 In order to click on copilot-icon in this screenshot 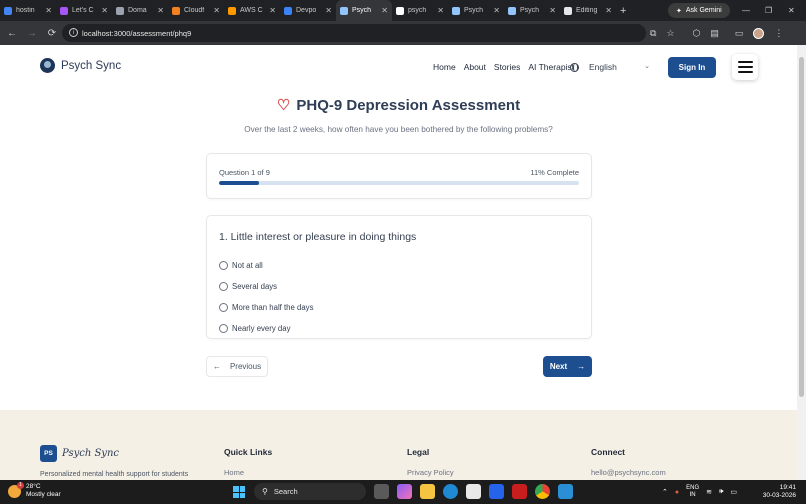, I will do `click(404, 491)`.